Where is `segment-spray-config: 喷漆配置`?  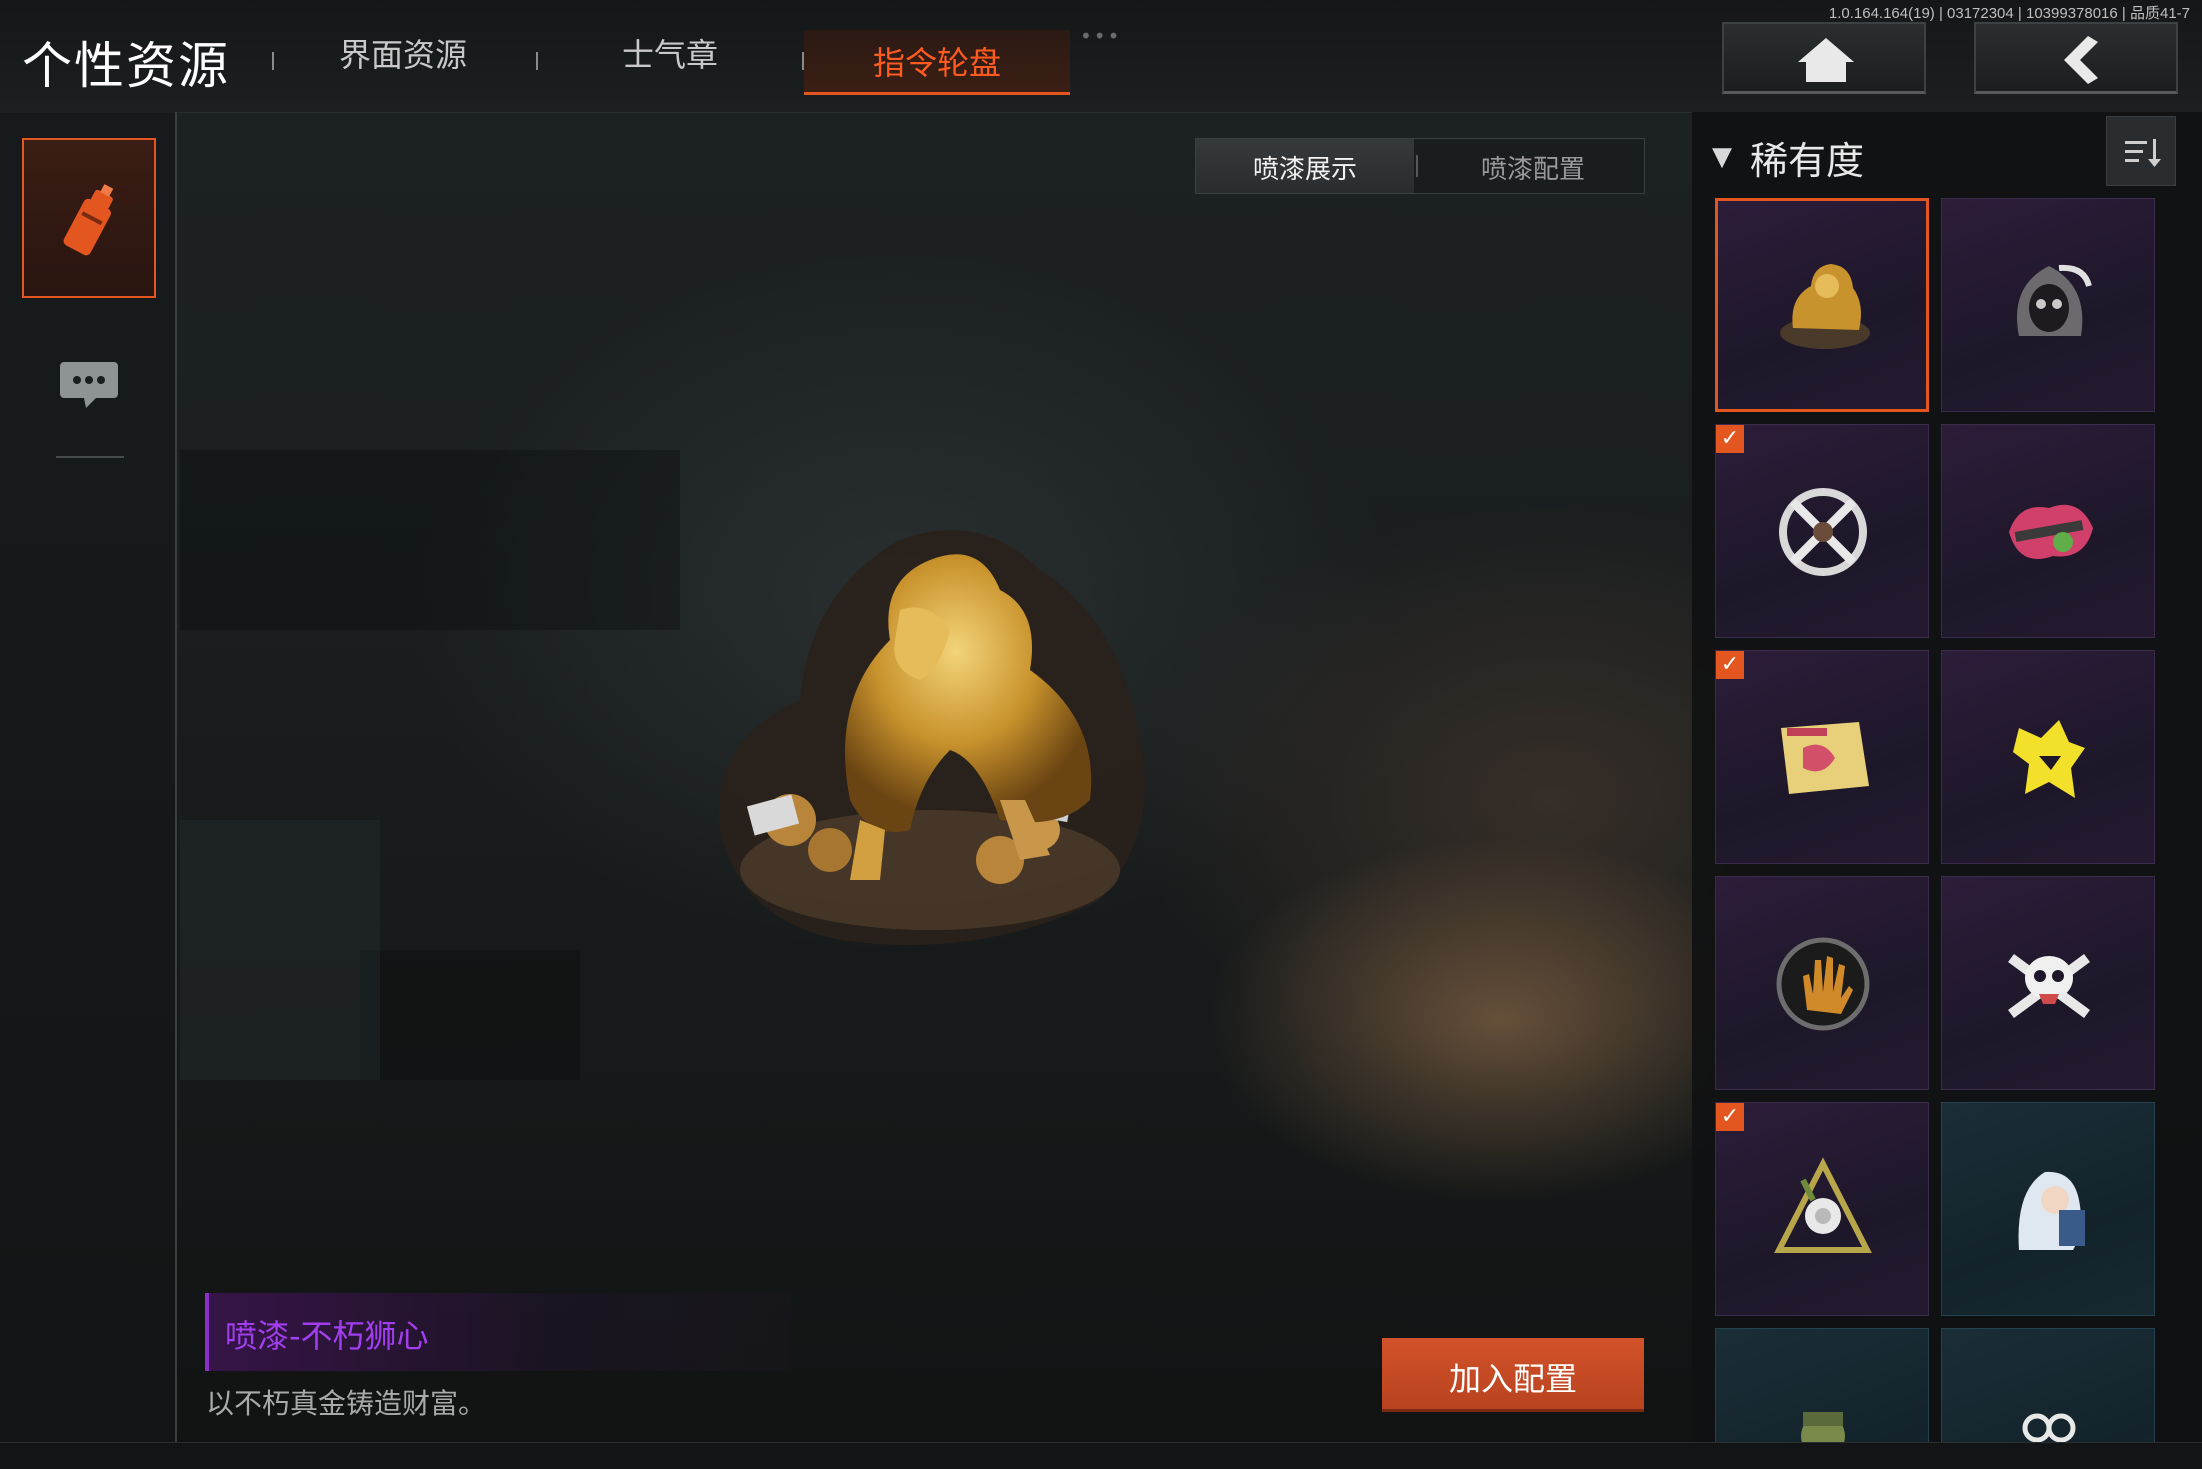 segment-spray-config: 喷漆配置 is located at coordinates (1533, 166).